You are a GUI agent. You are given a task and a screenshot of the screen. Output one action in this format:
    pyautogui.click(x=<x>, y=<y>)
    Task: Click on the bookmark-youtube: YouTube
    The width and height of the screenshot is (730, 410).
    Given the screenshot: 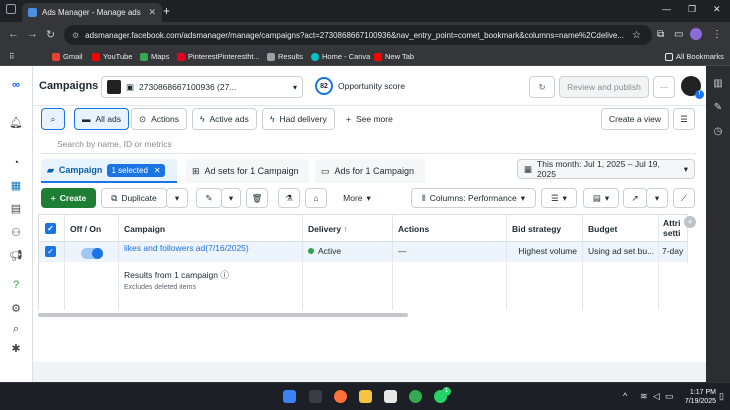 What is the action you would take?
    pyautogui.click(x=112, y=56)
    